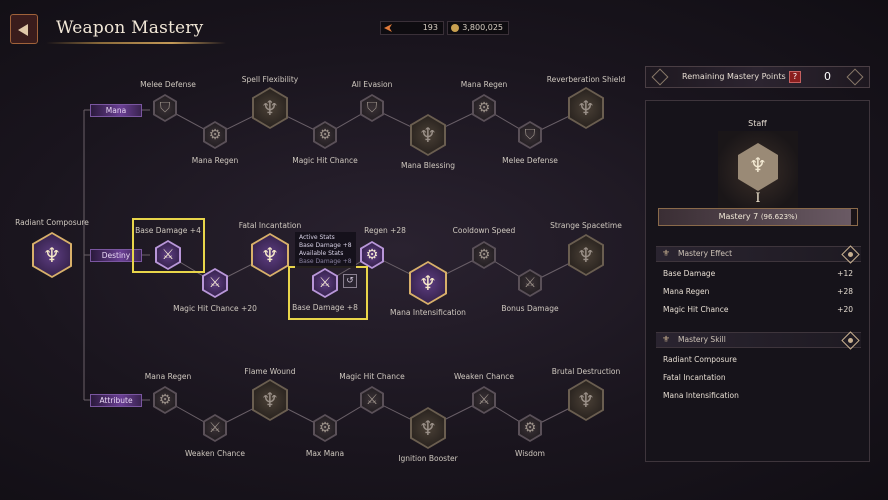 The height and width of the screenshot is (500, 888). What do you see at coordinates (270, 225) in the screenshot?
I see `destiny-label-fatal-incantation: Fatal Incantation` at bounding box center [270, 225].